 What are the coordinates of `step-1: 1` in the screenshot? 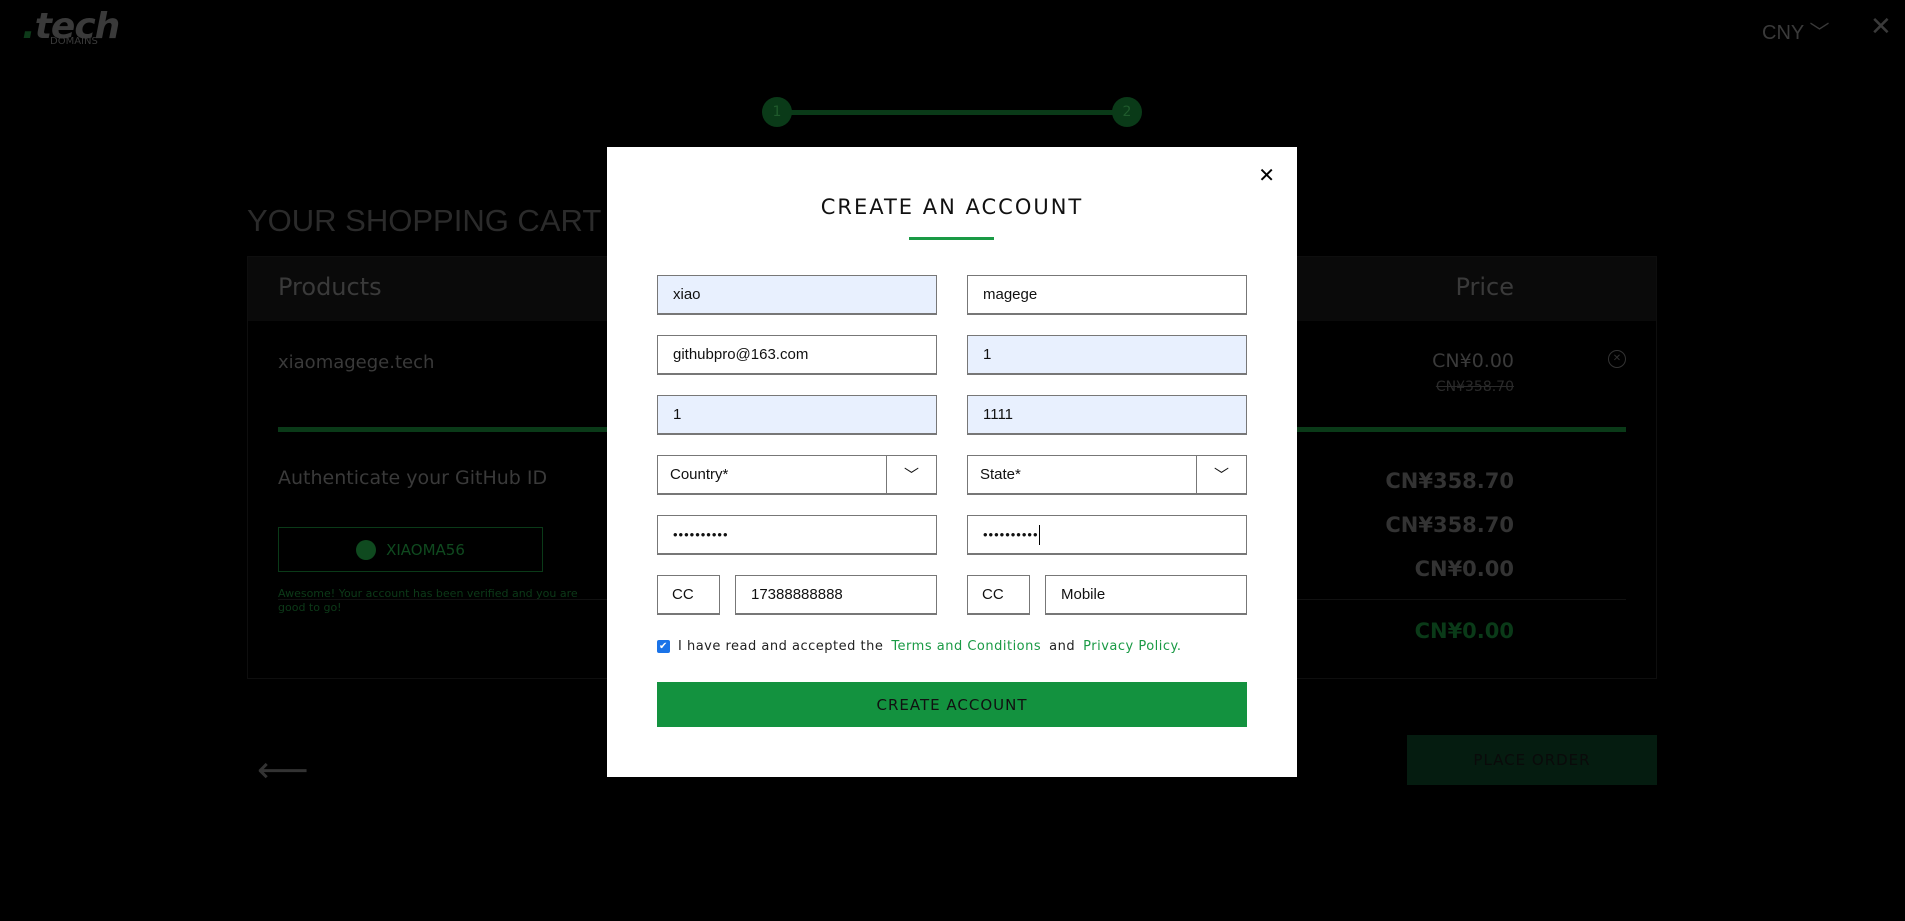 It's located at (777, 112).